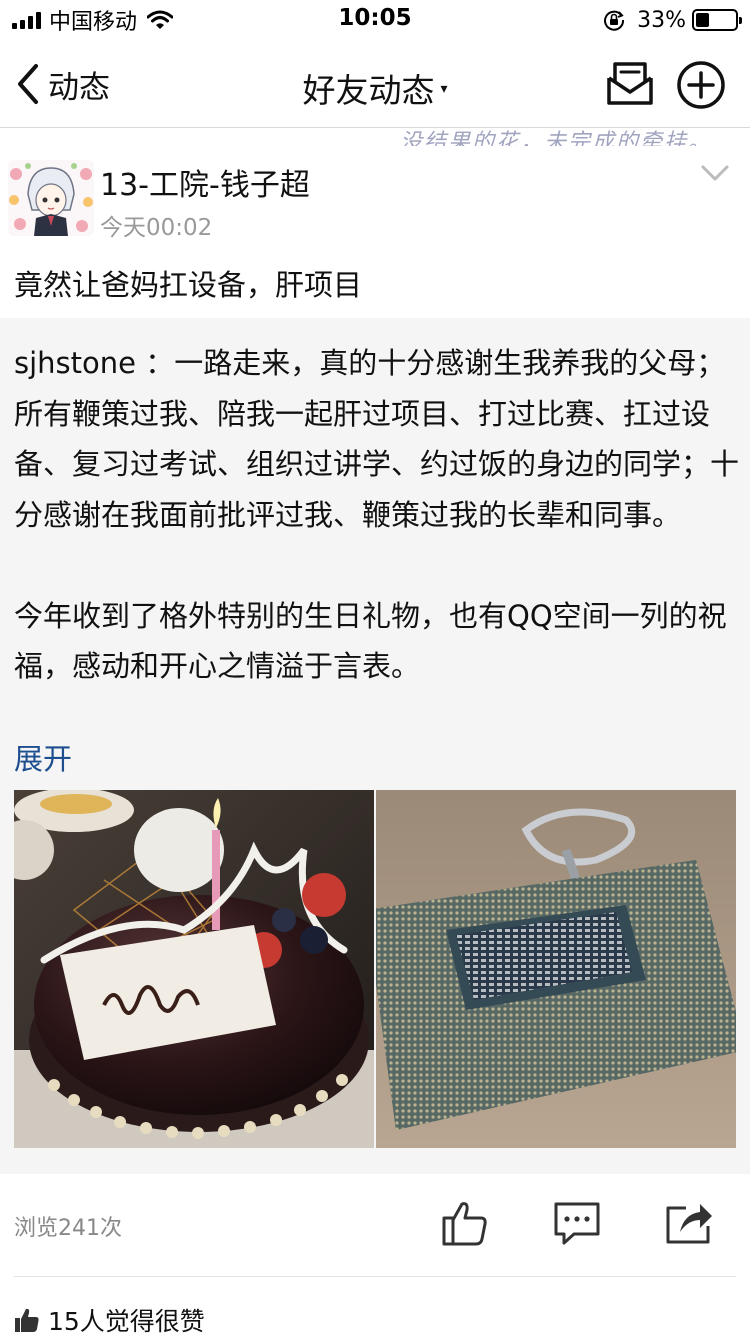 Image resolution: width=750 pixels, height=1334 pixels. Describe the element at coordinates (556, 138) in the screenshot. I see `decorative-banner: 没结果的花，未完成的牵挂。` at that location.